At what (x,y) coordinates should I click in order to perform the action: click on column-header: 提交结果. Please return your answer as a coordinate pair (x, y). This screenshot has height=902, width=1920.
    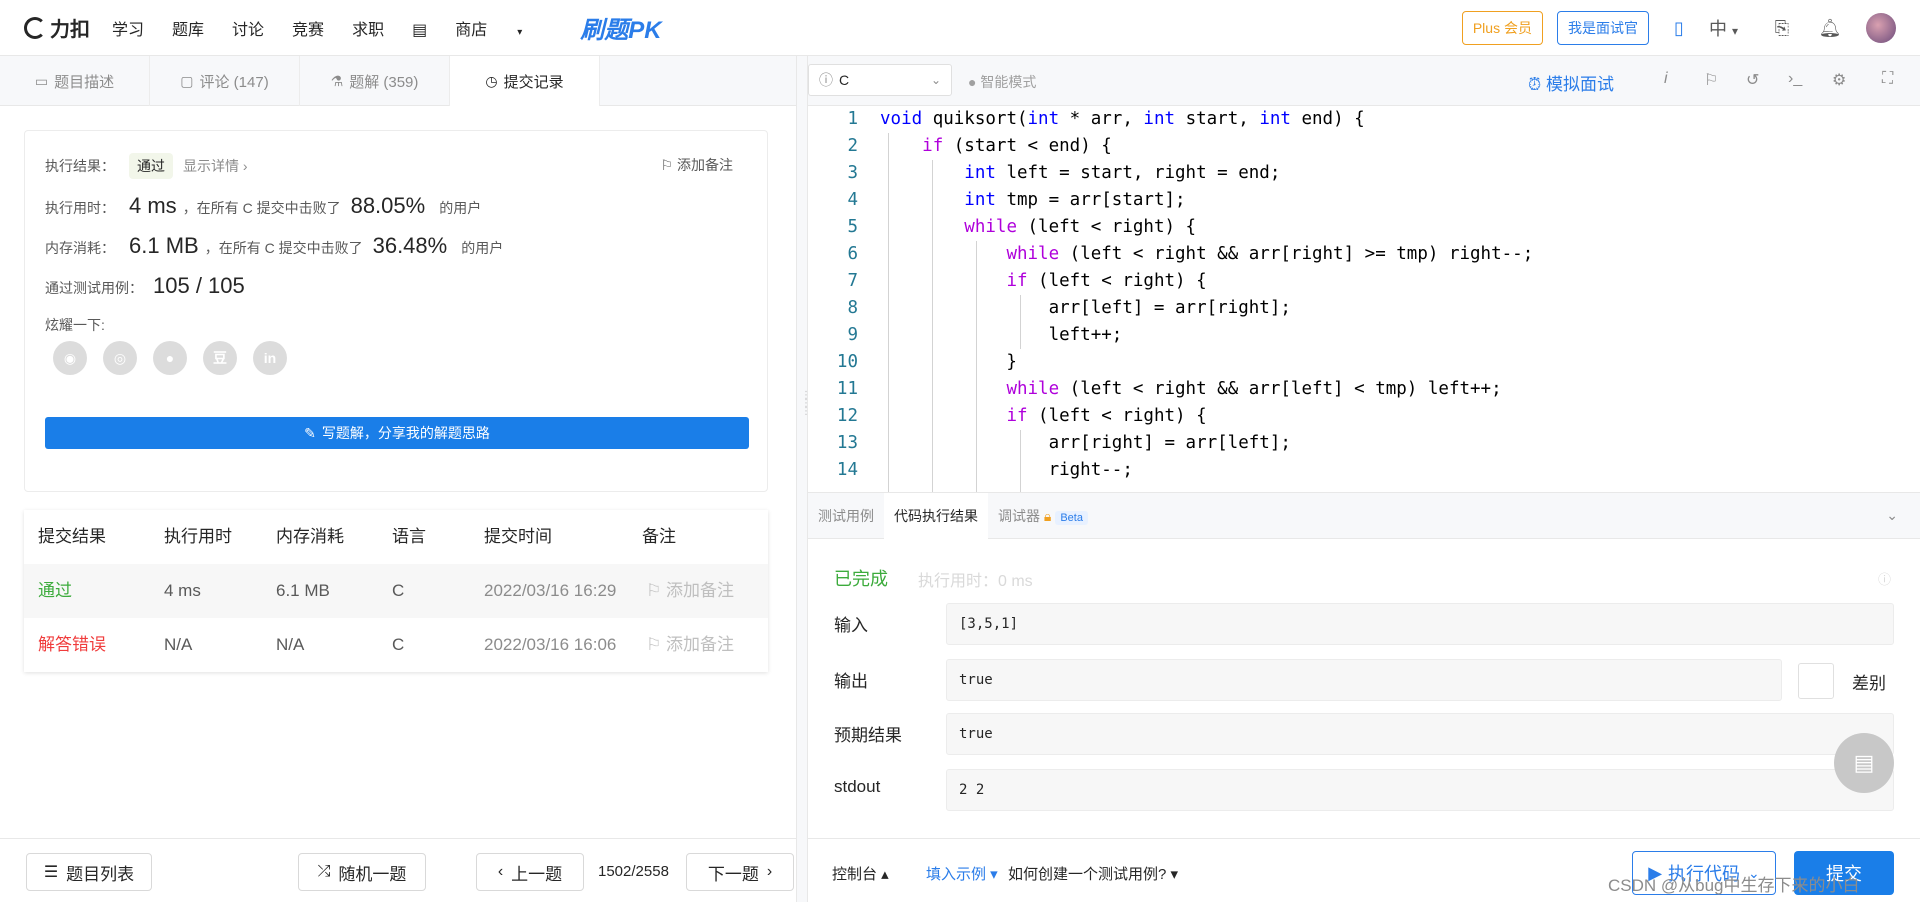
    Looking at the image, I should click on (72, 536).